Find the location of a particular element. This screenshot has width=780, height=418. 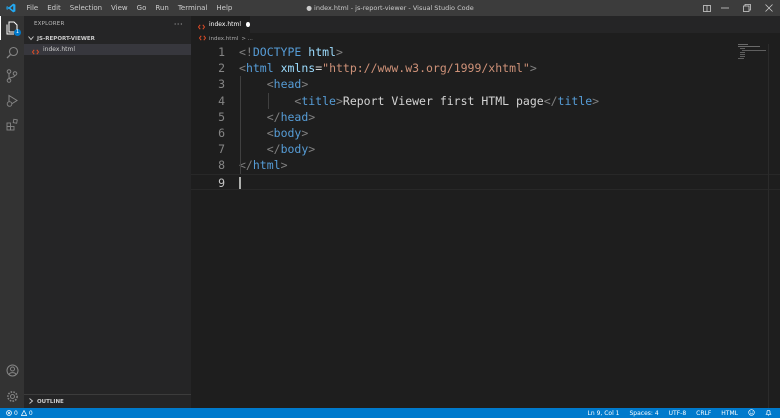

line-number: 5 is located at coordinates (221, 116).